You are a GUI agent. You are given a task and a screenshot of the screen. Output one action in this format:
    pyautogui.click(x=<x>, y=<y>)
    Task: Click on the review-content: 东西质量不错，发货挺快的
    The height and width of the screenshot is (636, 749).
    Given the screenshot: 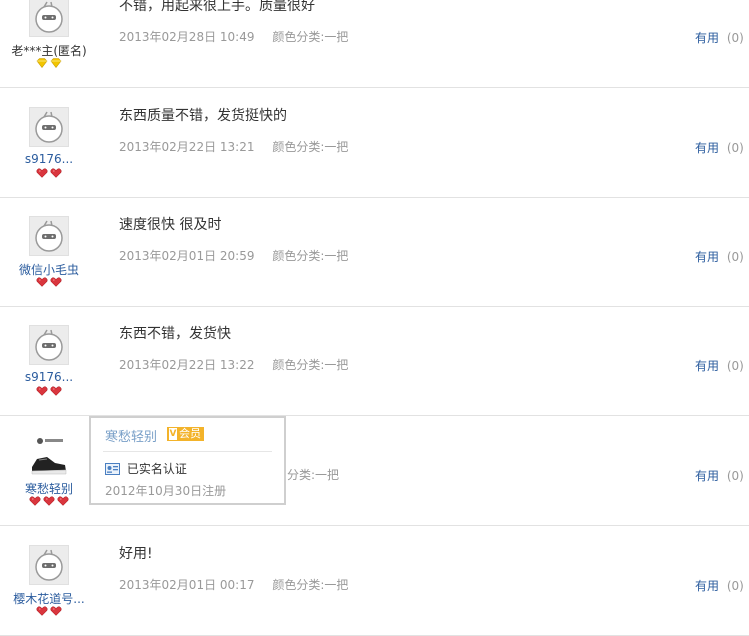 What is the action you would take?
    pyautogui.click(x=203, y=116)
    